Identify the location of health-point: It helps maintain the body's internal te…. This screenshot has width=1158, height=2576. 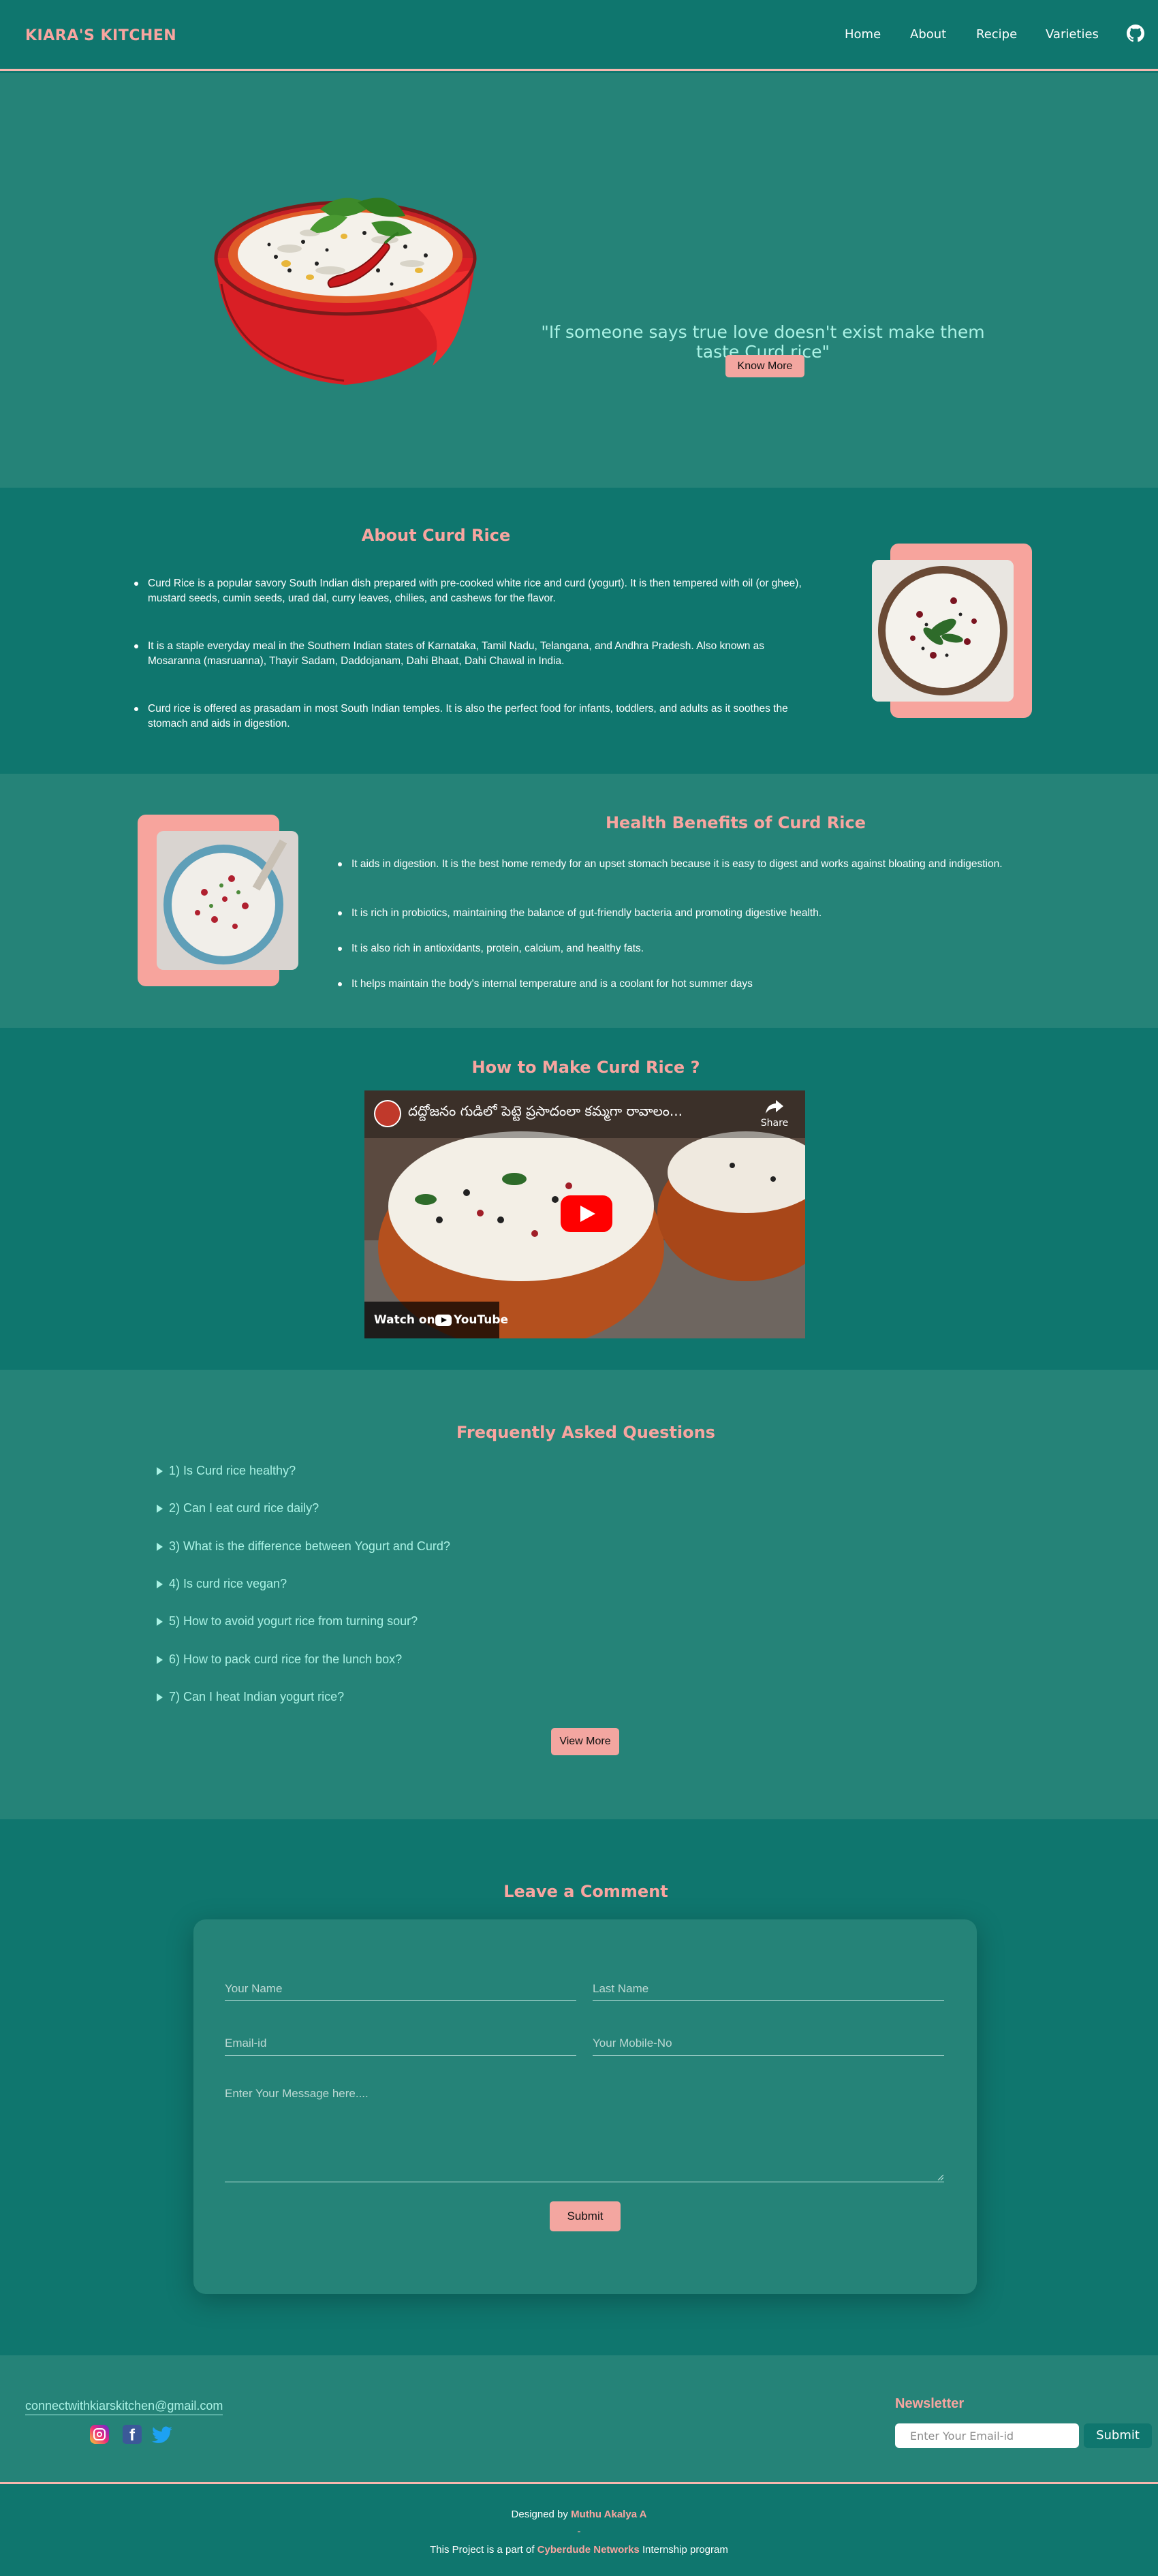
(680, 984).